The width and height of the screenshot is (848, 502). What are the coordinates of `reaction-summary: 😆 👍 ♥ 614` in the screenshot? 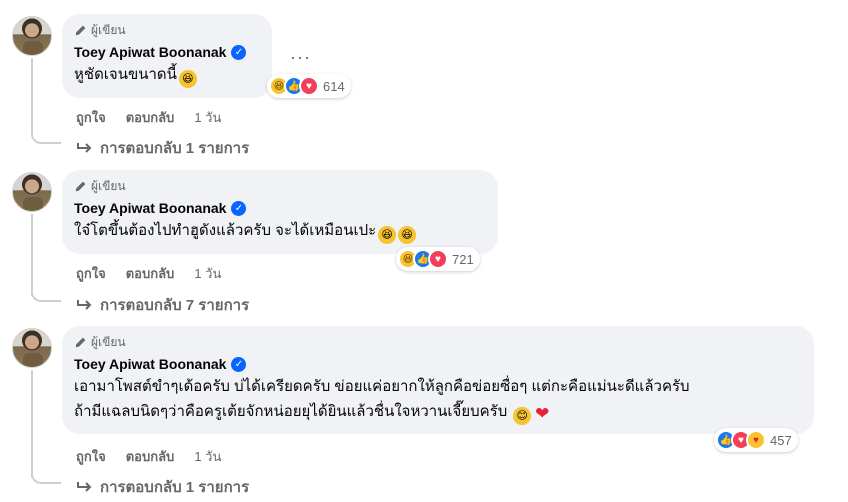 It's located at (309, 86).